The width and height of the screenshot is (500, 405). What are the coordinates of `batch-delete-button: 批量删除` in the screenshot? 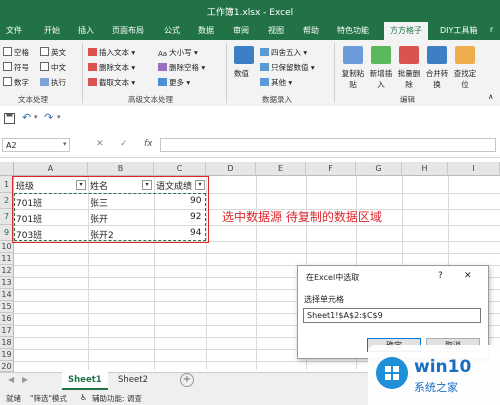 It's located at (409, 79).